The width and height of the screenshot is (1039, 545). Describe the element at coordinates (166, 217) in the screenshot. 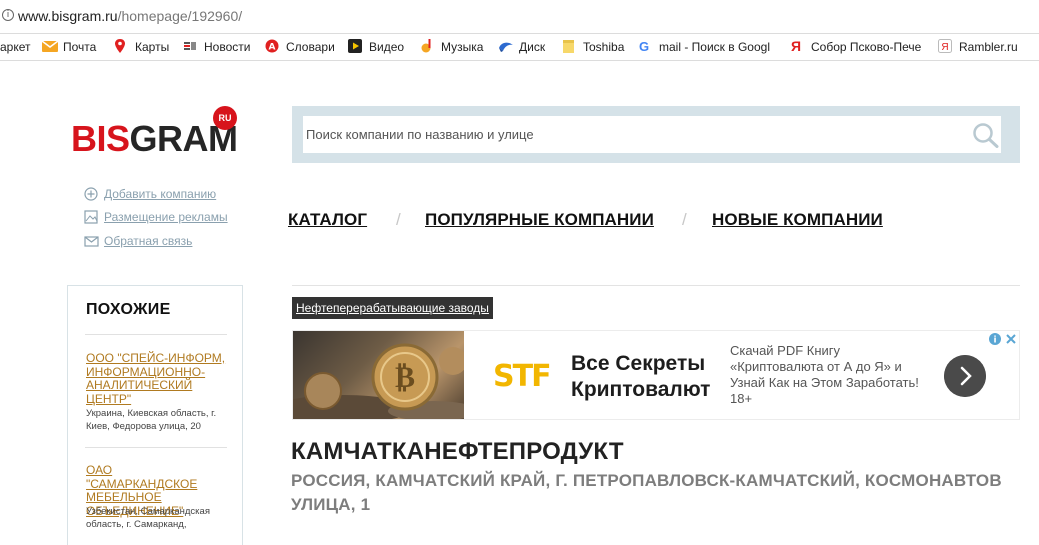

I see `side-link-label: Размещение рекламы` at that location.